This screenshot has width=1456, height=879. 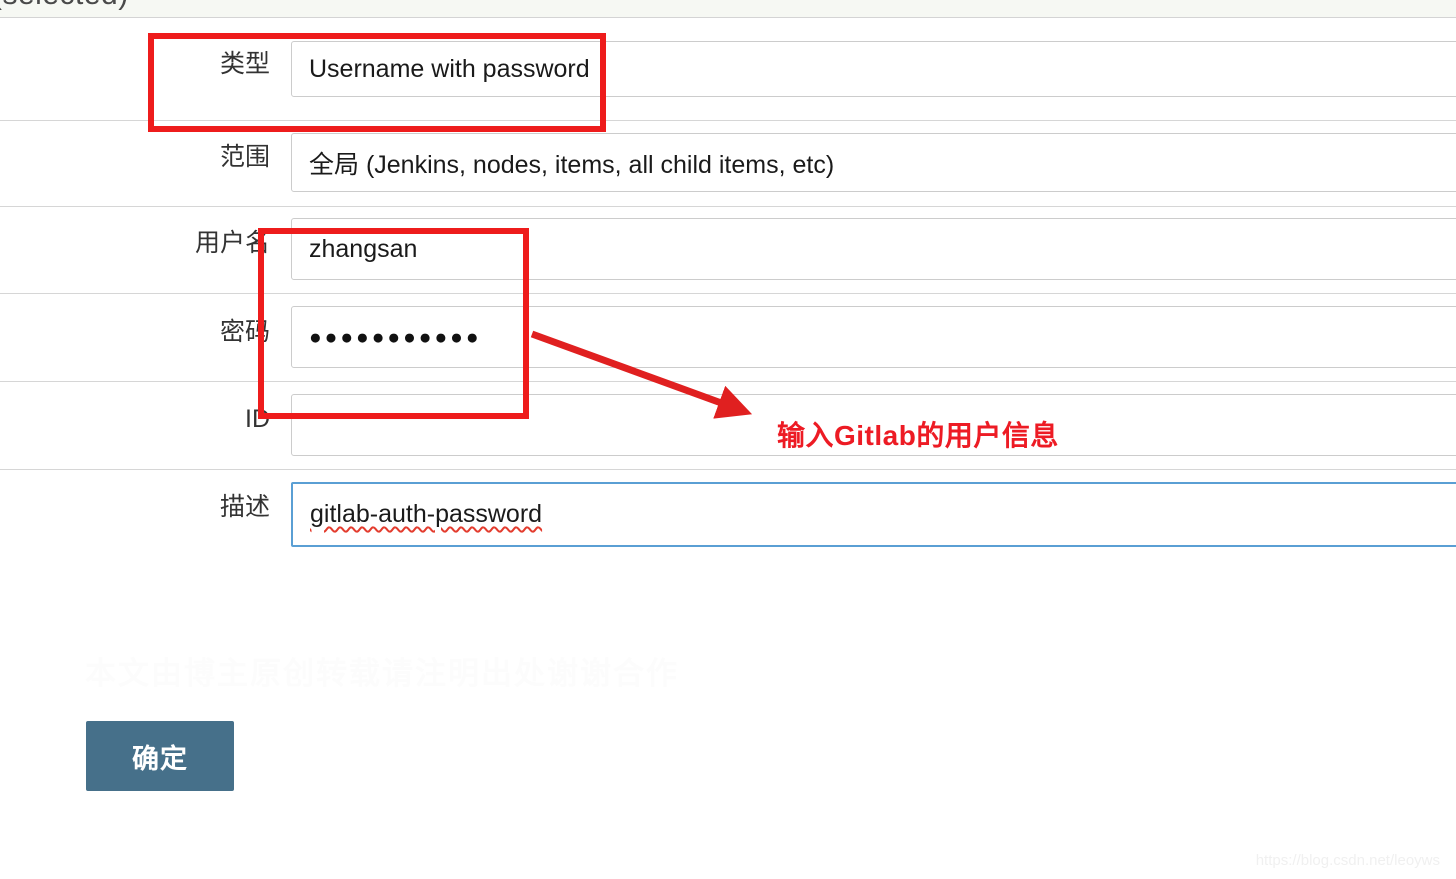 What do you see at coordinates (728, 9) in the screenshot?
I see `top-cutoff-strip: (selected) ▾` at bounding box center [728, 9].